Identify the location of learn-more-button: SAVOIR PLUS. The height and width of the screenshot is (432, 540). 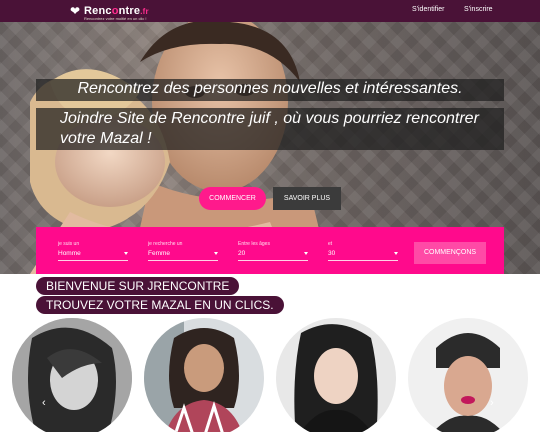
(307, 198).